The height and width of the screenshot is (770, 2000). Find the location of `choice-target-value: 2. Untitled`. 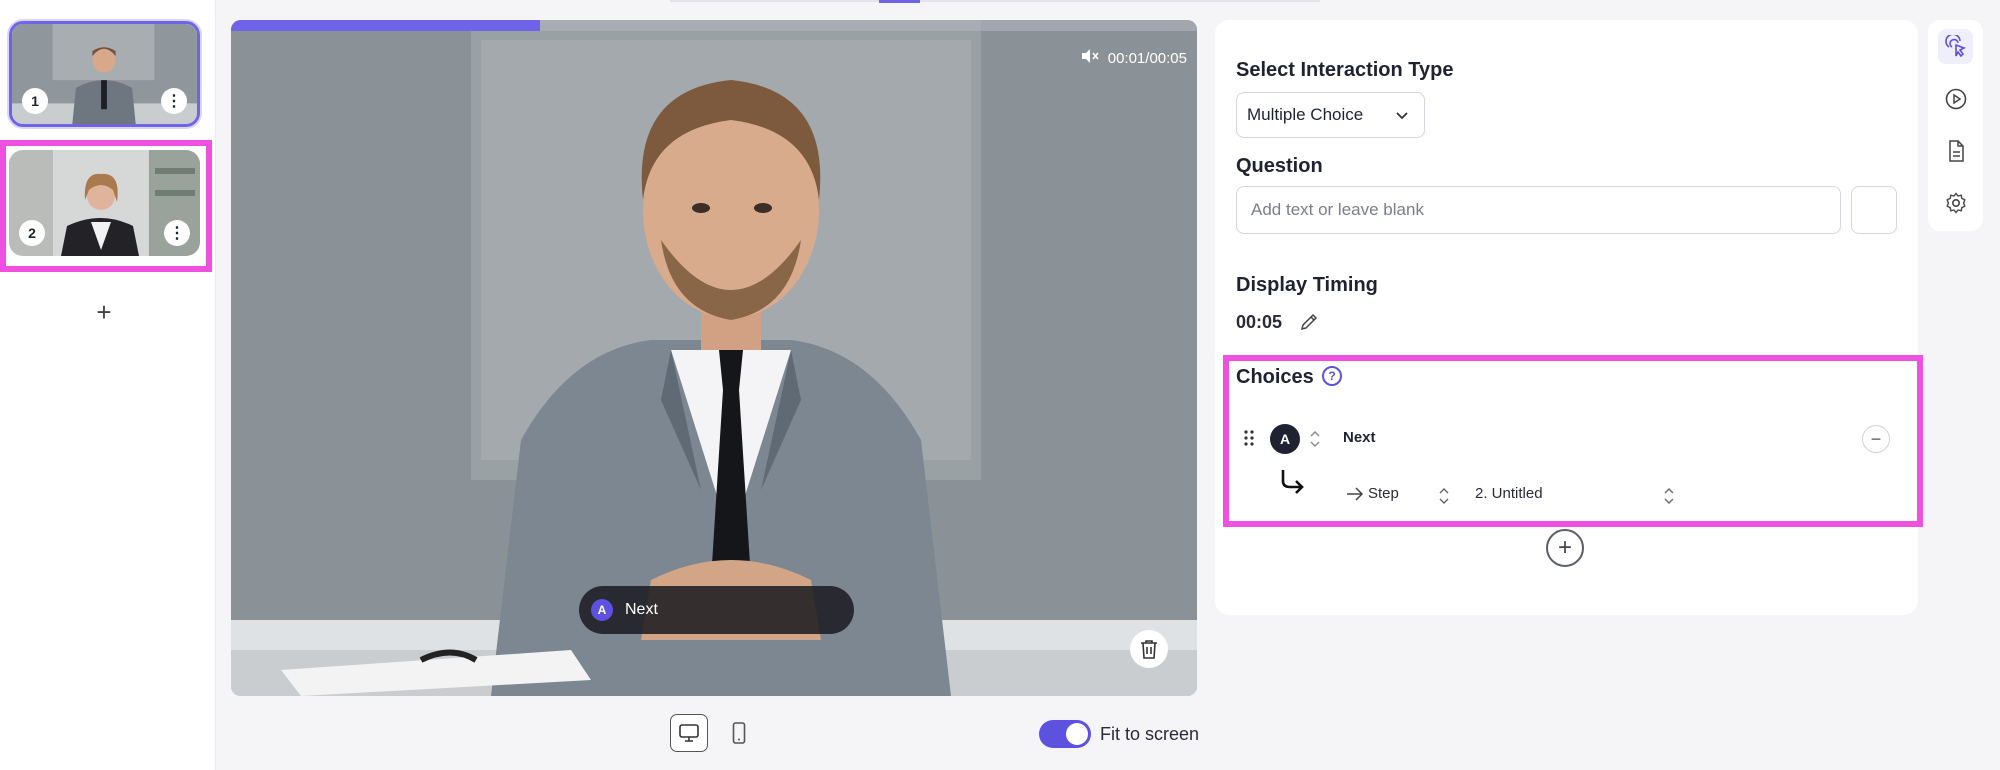

choice-target-value: 2. Untitled is located at coordinates (1509, 493).